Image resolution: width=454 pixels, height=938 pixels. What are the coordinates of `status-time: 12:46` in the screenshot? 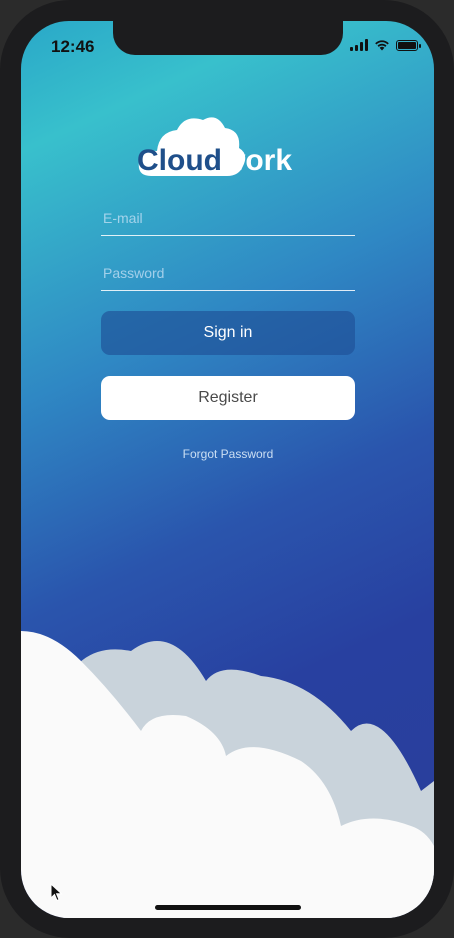 It's located at (73, 46).